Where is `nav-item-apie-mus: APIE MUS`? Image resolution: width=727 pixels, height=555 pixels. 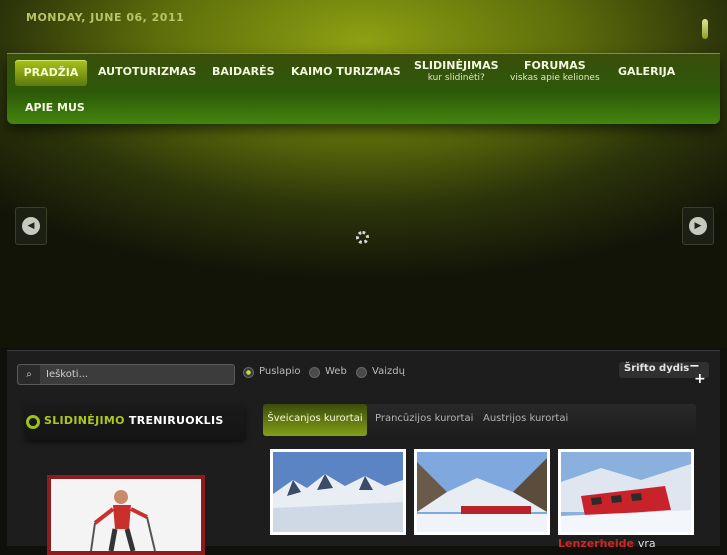
nav-item-apie-mus: APIE MUS is located at coordinates (55, 107).